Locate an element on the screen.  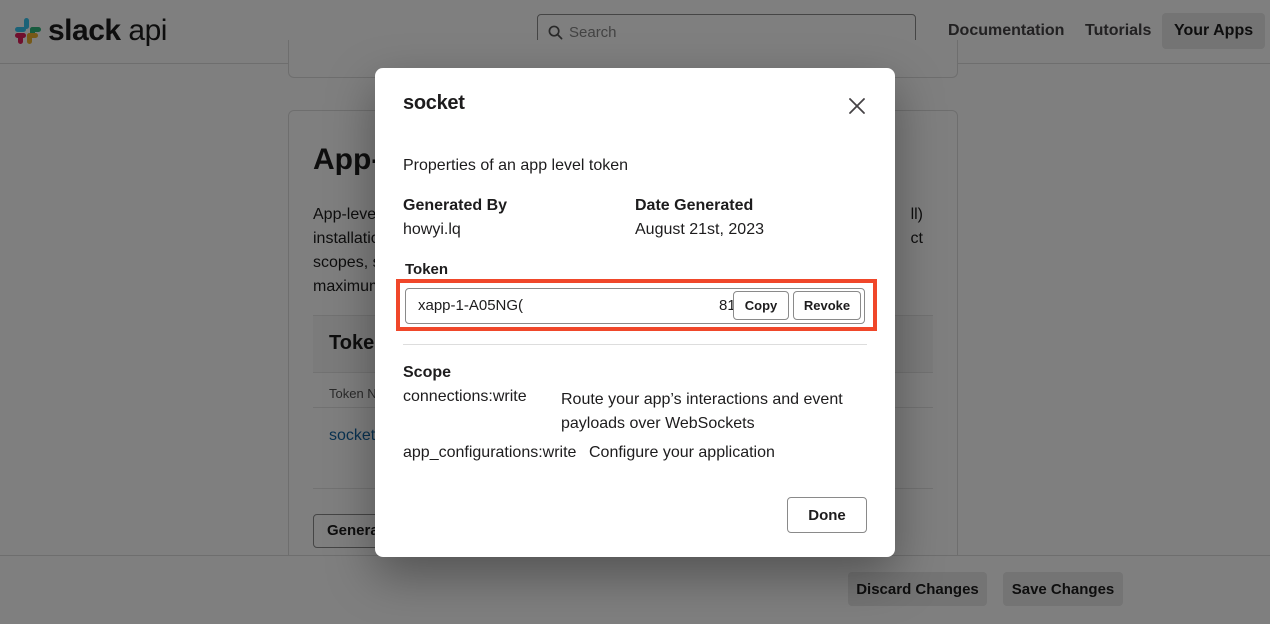
modal-title: socket is located at coordinates (434, 103).